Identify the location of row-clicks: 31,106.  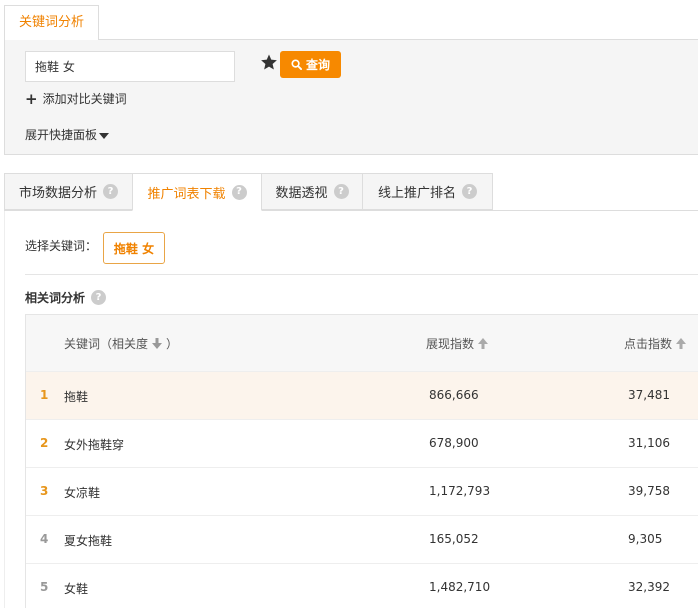
(649, 443).